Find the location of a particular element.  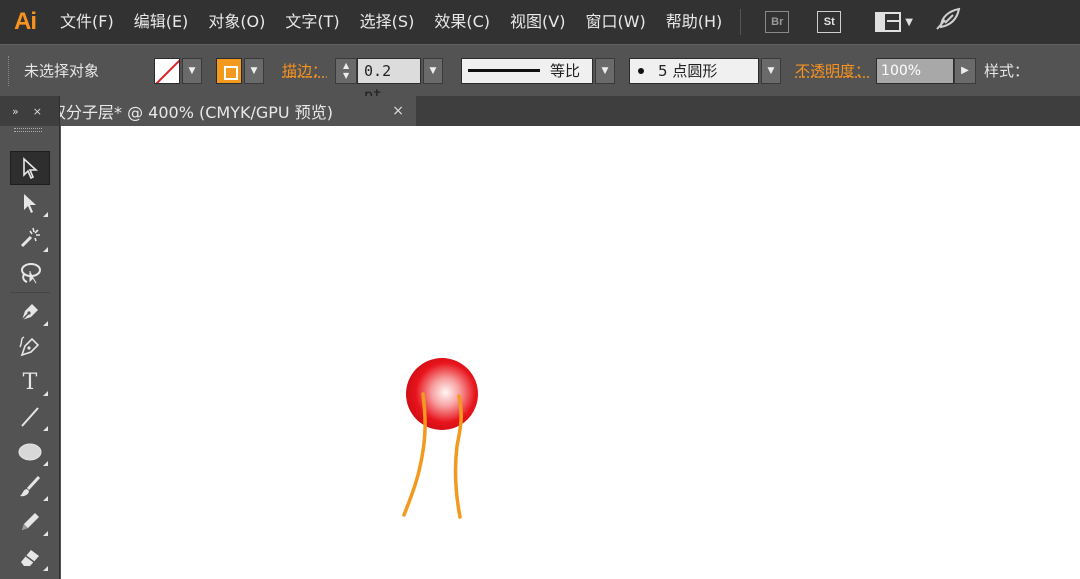

selection-tool is located at coordinates (30, 168).